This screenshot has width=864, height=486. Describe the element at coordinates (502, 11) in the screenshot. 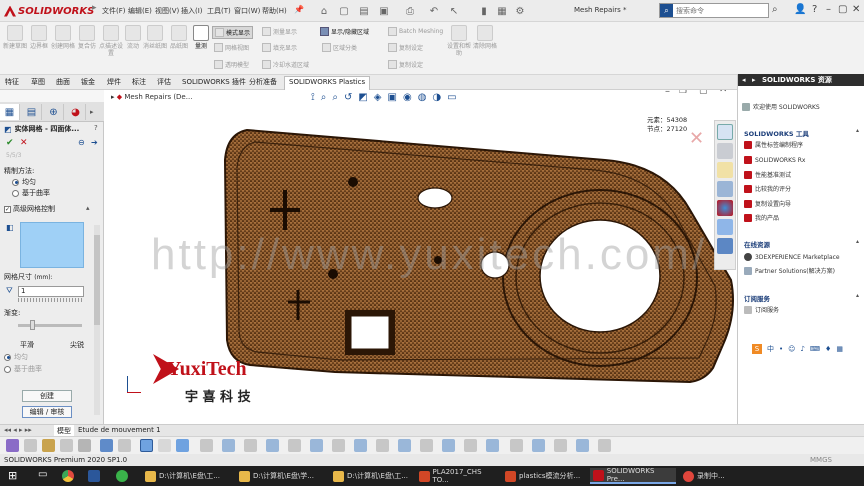

I see `file-props-icon: ▦` at that location.